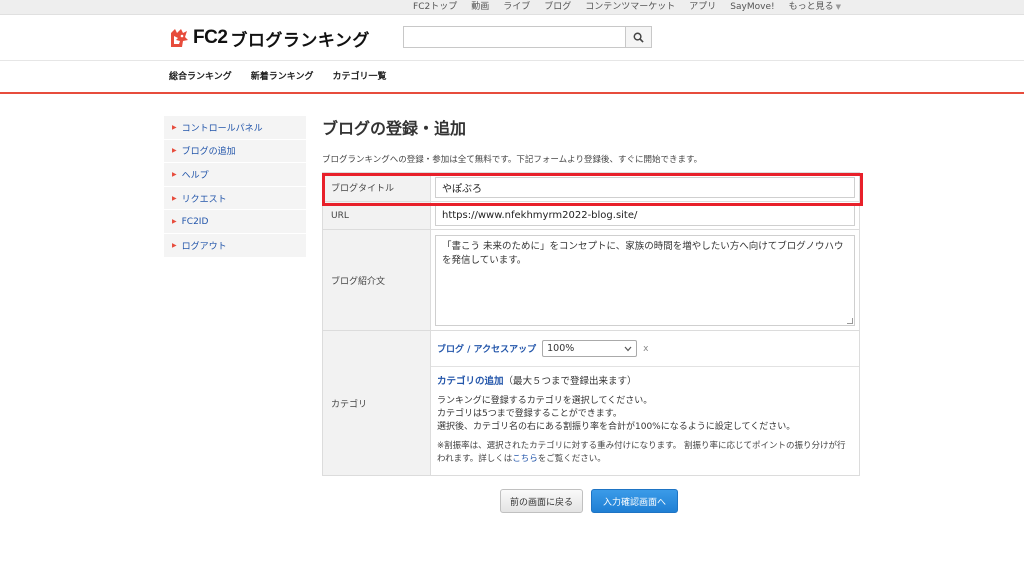  I want to click on global-nav-more: もっと見る ▼, so click(815, 7).